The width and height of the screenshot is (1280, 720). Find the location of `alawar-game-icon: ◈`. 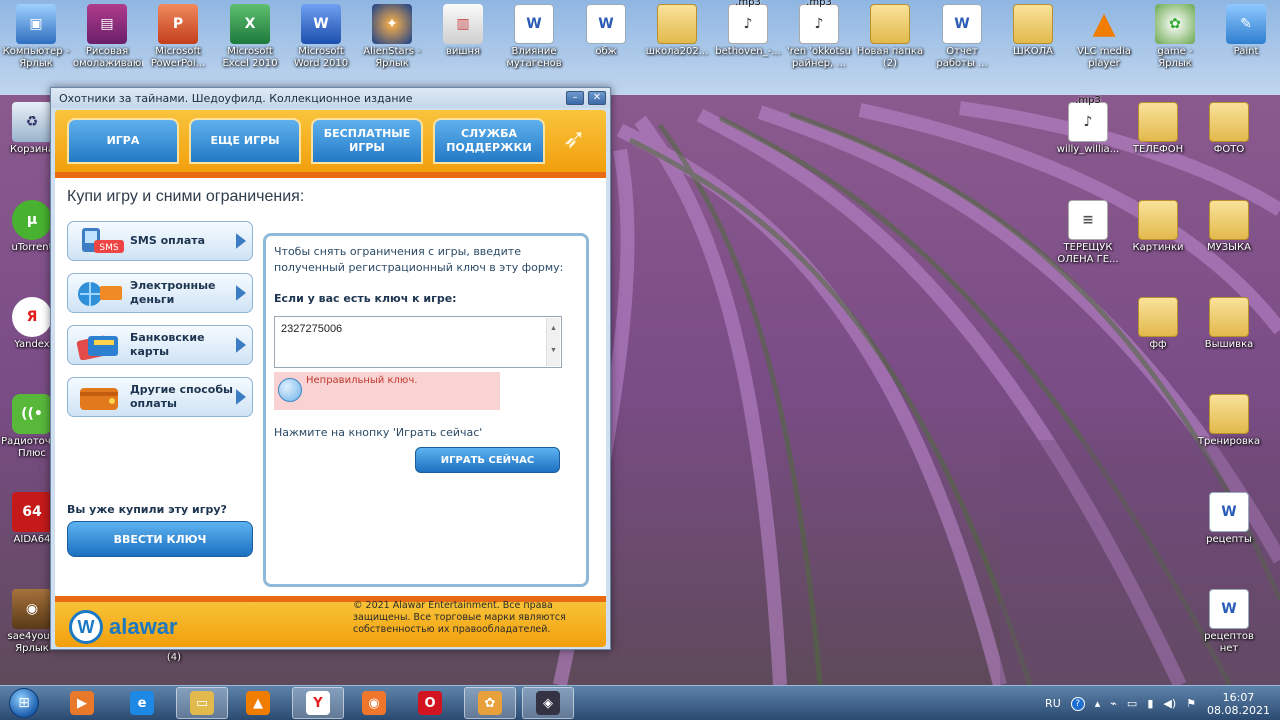

alawar-game-icon: ◈ is located at coordinates (548, 703).